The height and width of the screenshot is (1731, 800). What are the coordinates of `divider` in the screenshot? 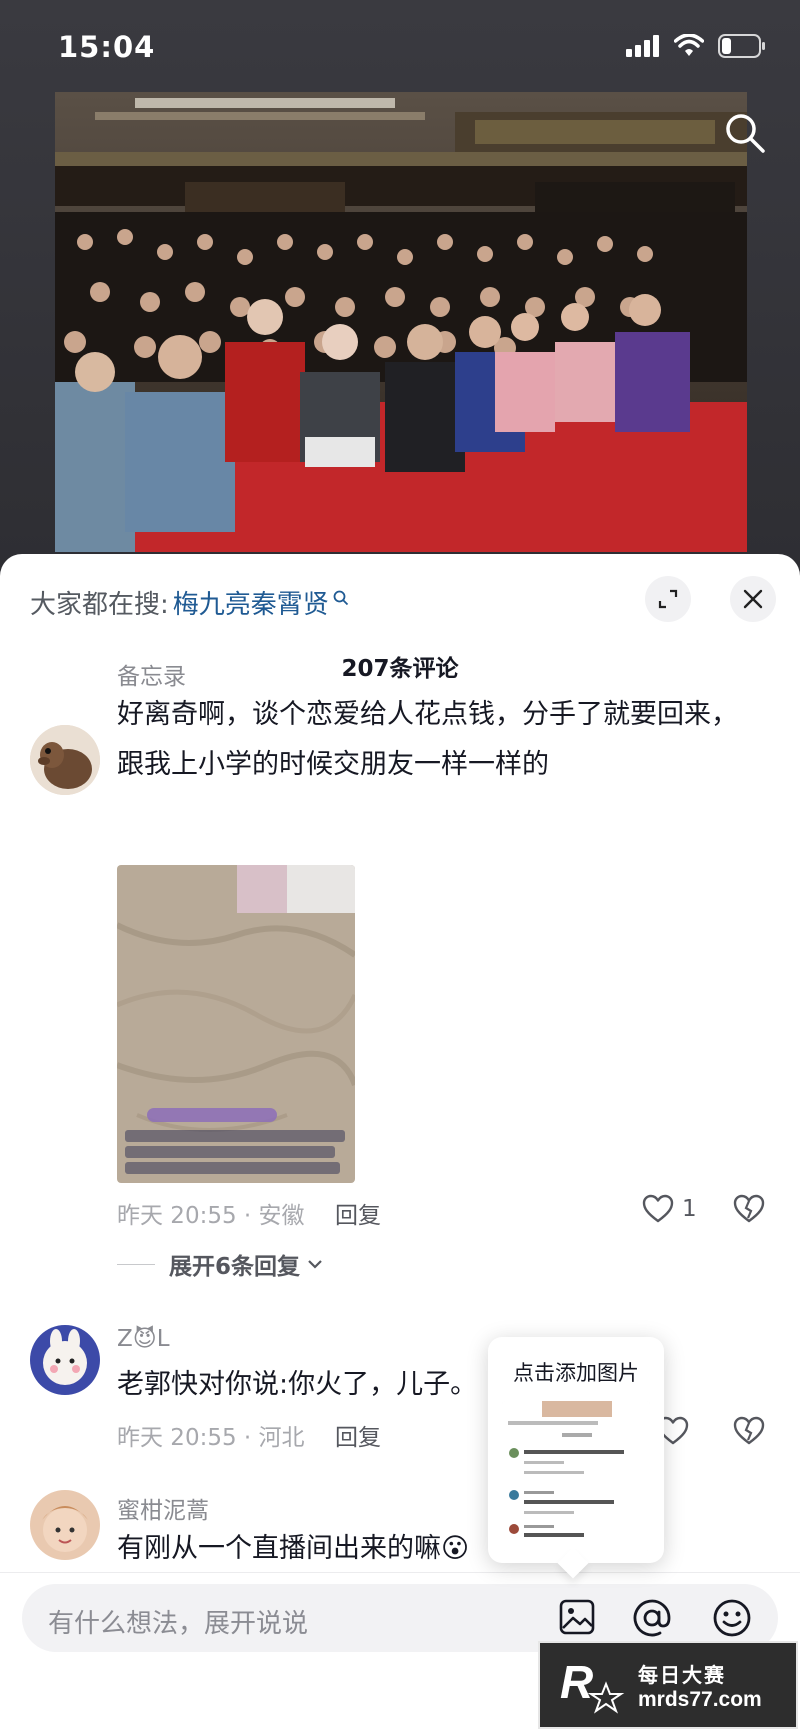 It's located at (400, 1572).